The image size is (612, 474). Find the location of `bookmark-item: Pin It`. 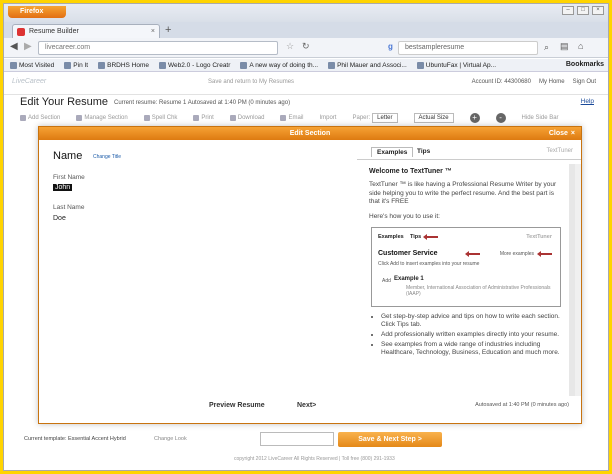

bookmark-item: Pin It is located at coordinates (76, 65).